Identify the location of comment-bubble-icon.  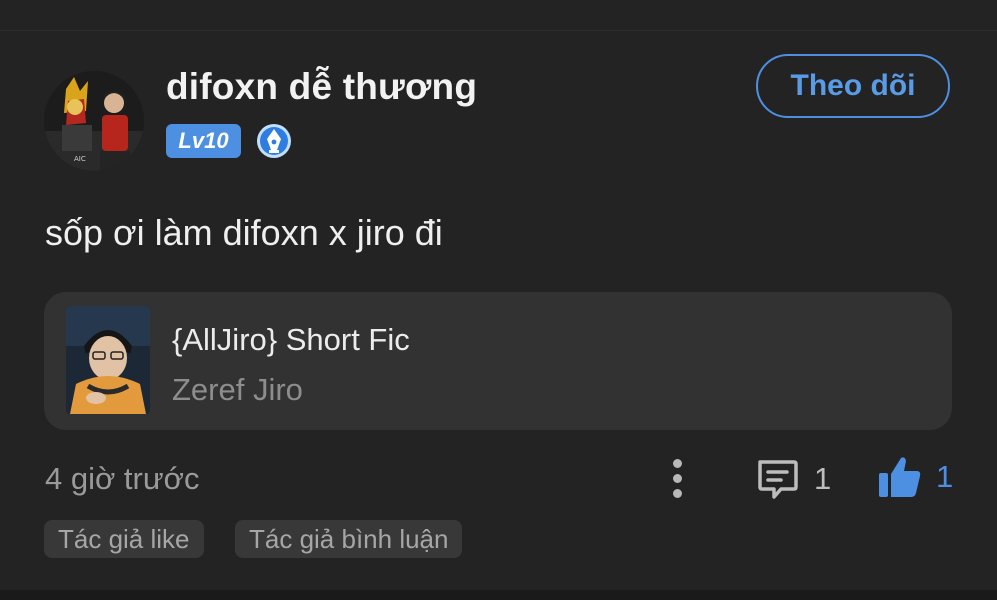
(778, 479).